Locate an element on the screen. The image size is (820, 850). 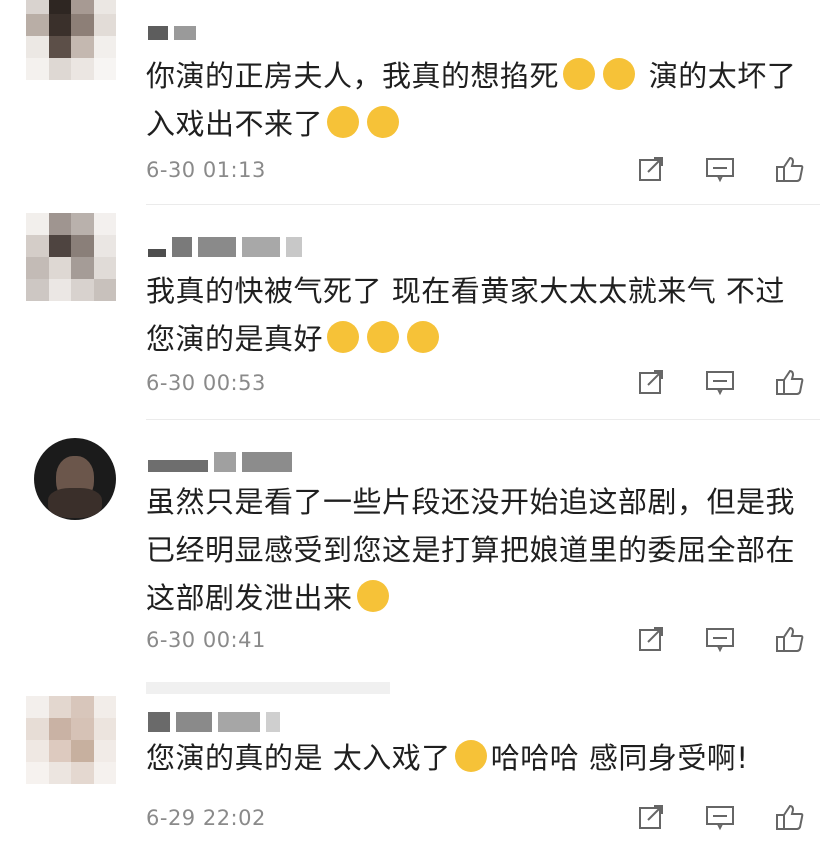
comment-text-part: 您演的真的是 太入戏了 is located at coordinates (298, 758).